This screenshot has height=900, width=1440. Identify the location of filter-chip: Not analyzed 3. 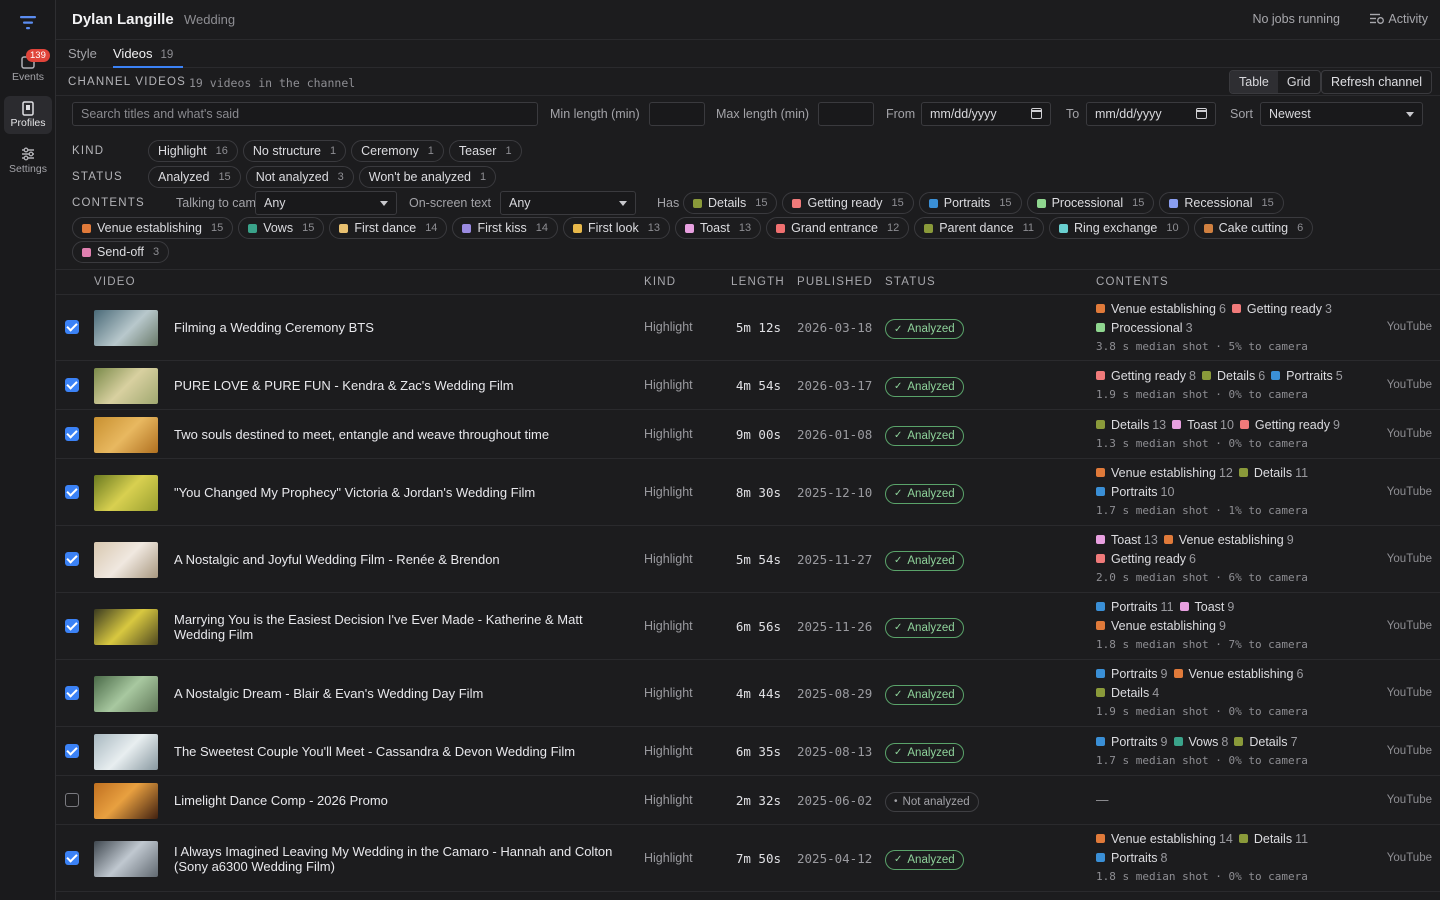
(299, 177).